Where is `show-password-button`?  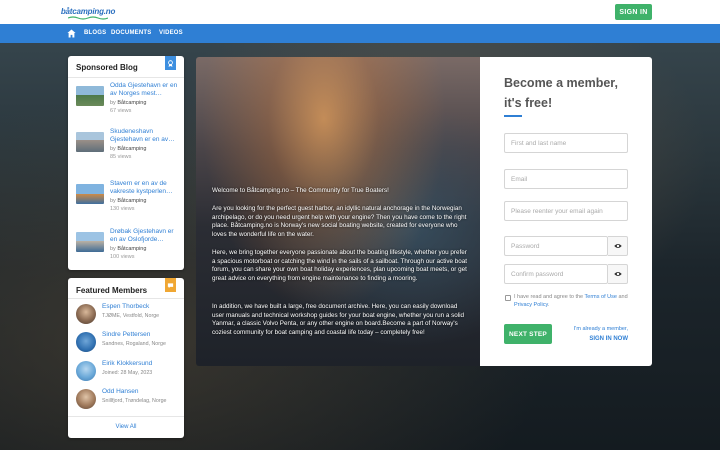 show-password-button is located at coordinates (618, 246).